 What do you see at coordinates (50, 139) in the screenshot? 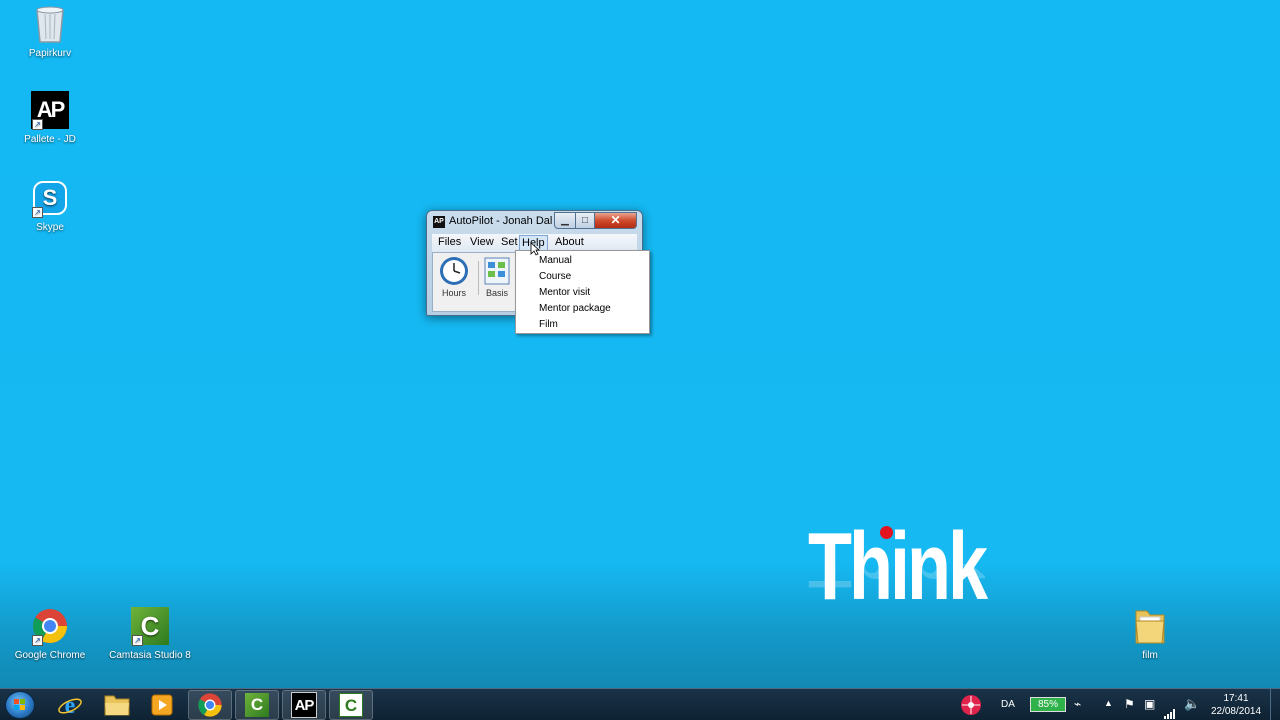
I see `desktop-icon-label: Pallete - JD` at bounding box center [50, 139].